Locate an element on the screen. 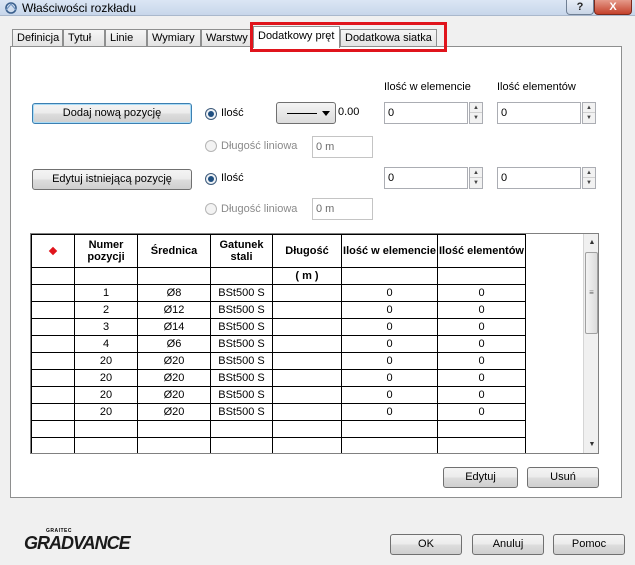 This screenshot has width=635, height=565. grid-scrollbar: ▲ ≡ ▼ is located at coordinates (590, 343).